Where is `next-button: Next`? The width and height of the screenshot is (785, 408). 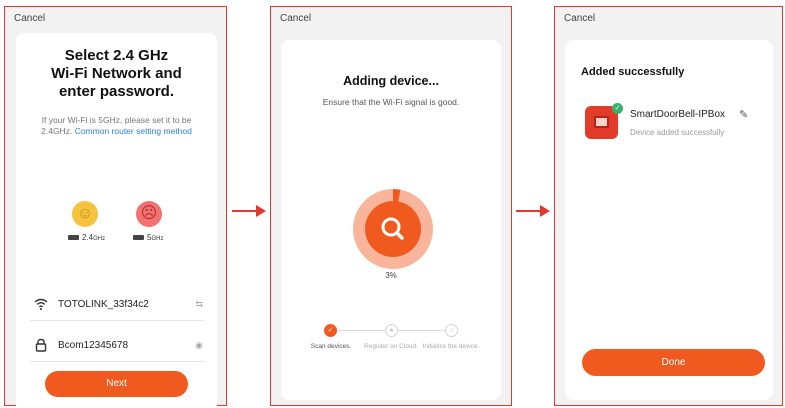
next-button: Next is located at coordinates (116, 384).